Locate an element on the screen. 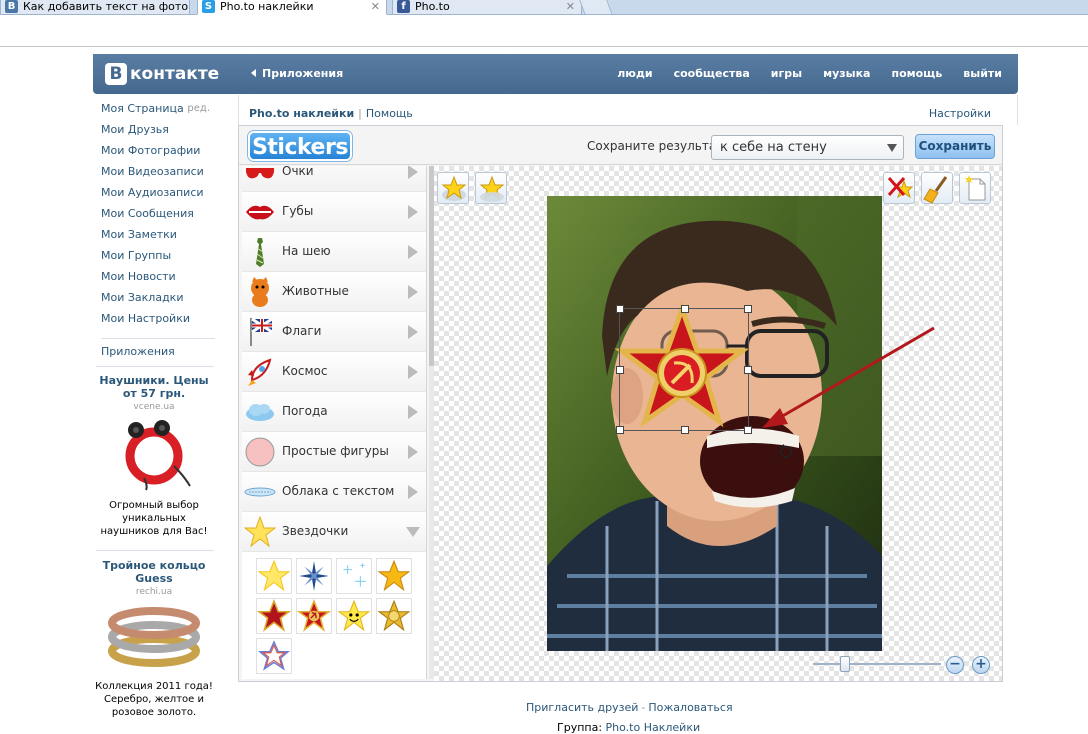 The height and width of the screenshot is (734, 1088). sidebar-item-notes: Мои Заметки is located at coordinates (158, 238).